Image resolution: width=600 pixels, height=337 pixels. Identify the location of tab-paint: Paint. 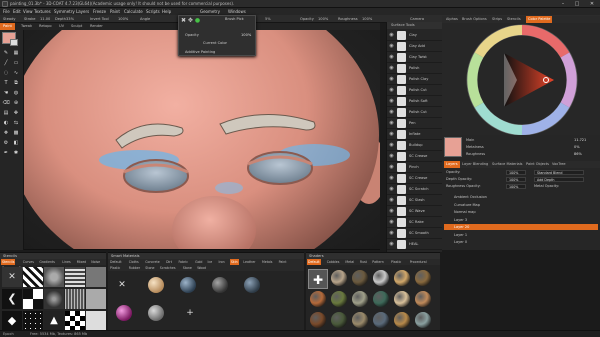
(7, 26).